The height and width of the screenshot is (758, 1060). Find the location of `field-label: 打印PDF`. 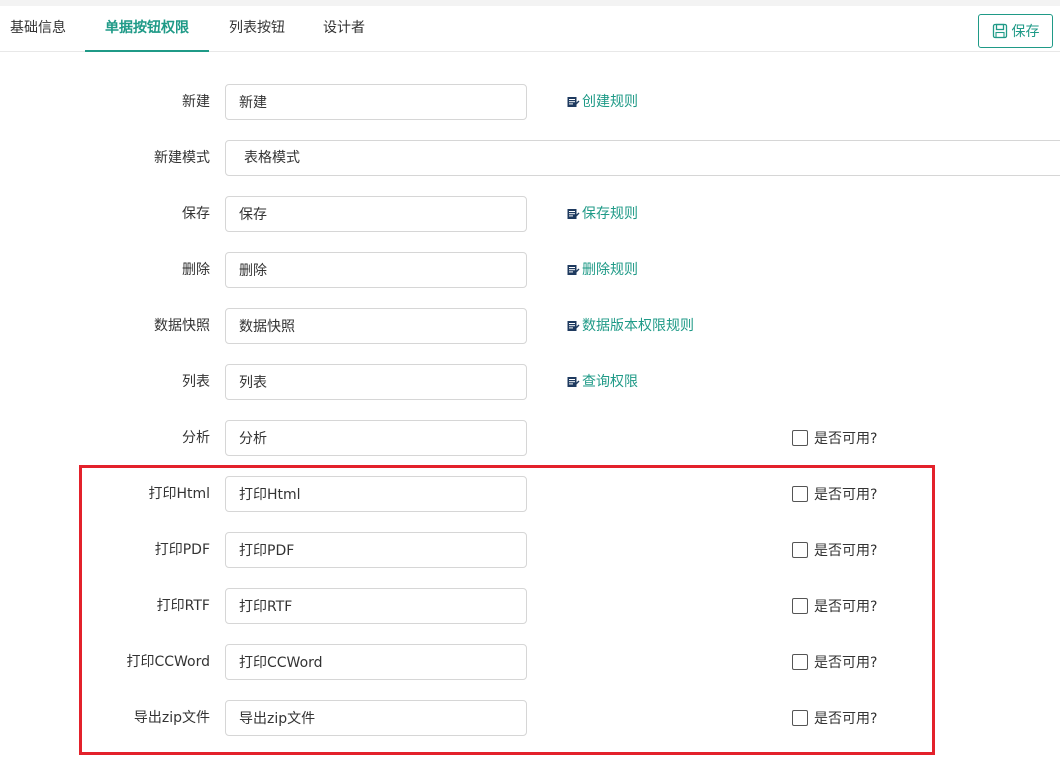

field-label: 打印PDF is located at coordinates (182, 550).